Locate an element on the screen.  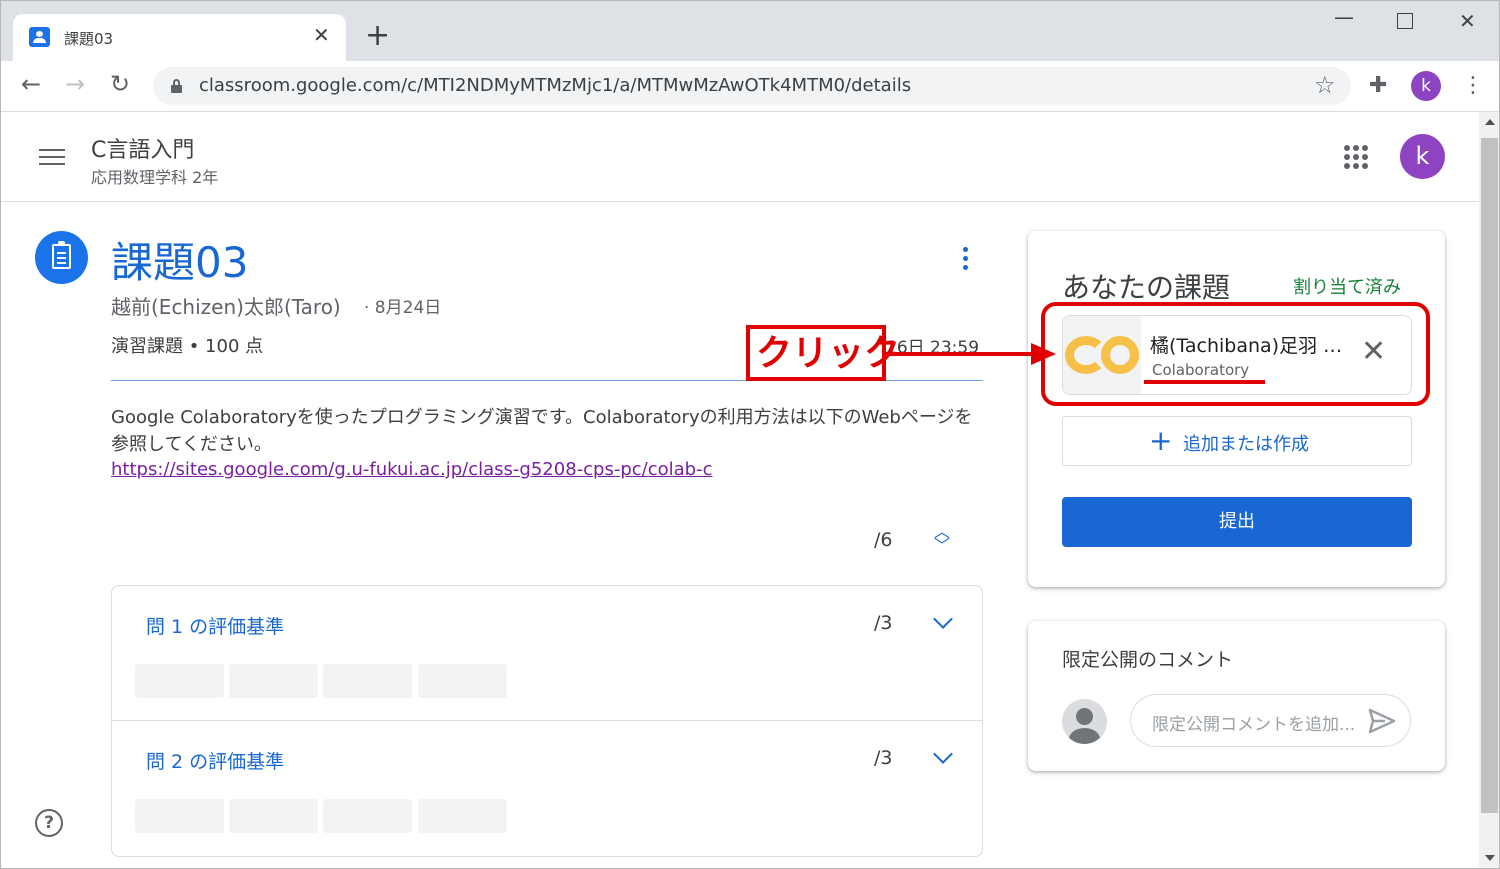
your-work-title: あなたの課題 is located at coordinates (1146, 287).